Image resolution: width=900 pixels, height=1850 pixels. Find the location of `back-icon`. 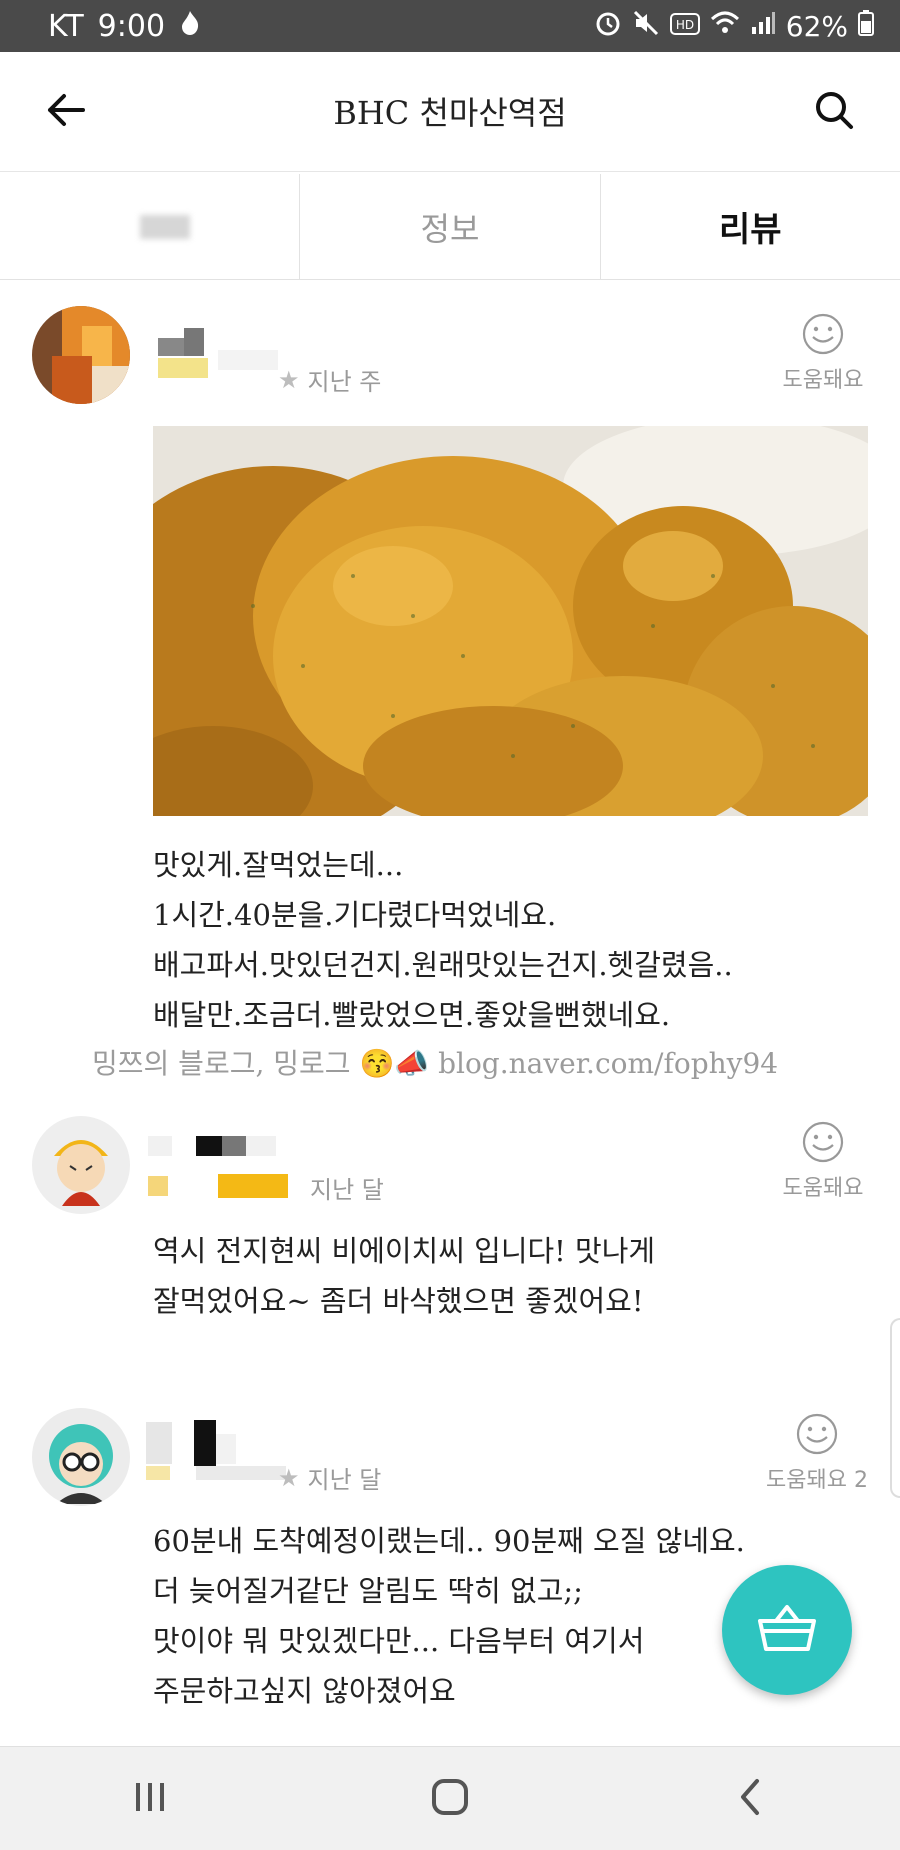

back-icon is located at coordinates (750, 1799).